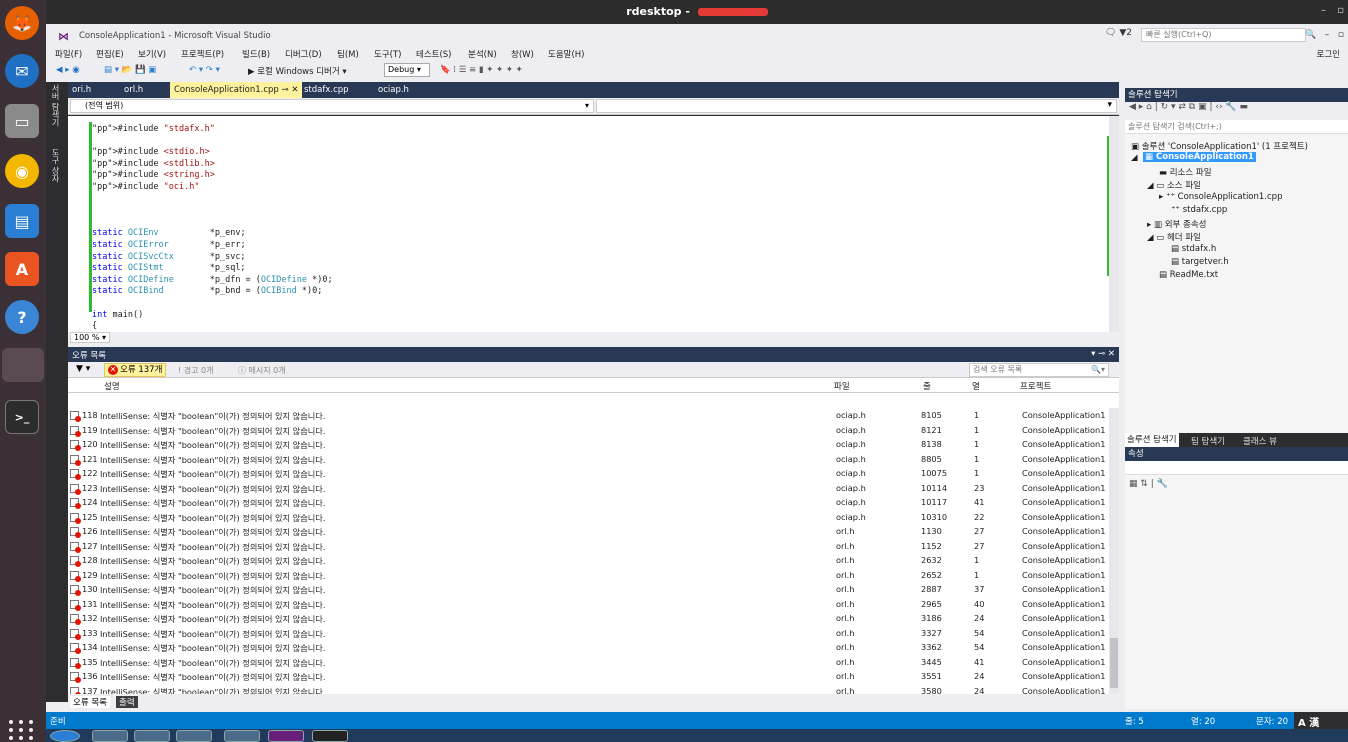  Describe the element at coordinates (1324, 35) in the screenshot. I see `vs-window-controls: 🔍 – ▫` at that location.